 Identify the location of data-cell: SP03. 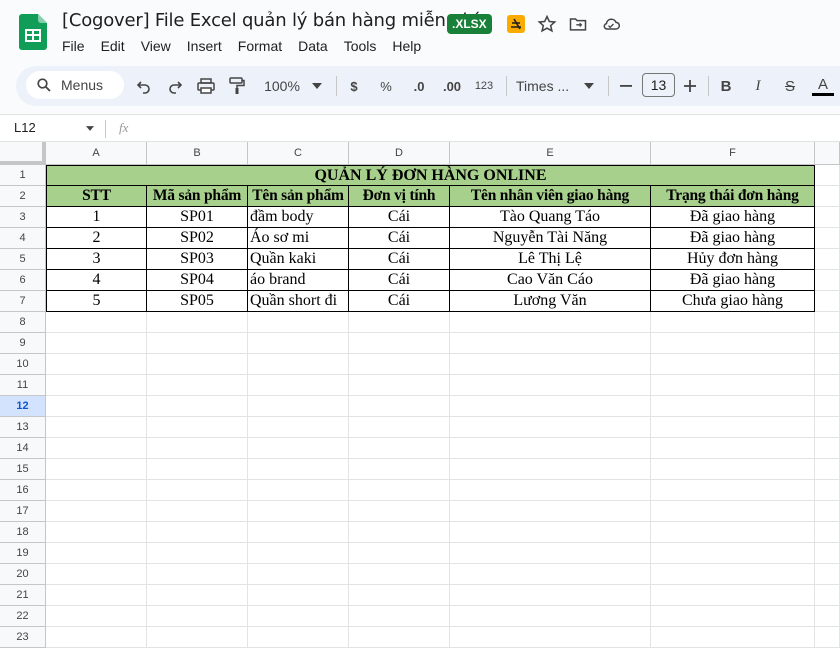
(197, 259).